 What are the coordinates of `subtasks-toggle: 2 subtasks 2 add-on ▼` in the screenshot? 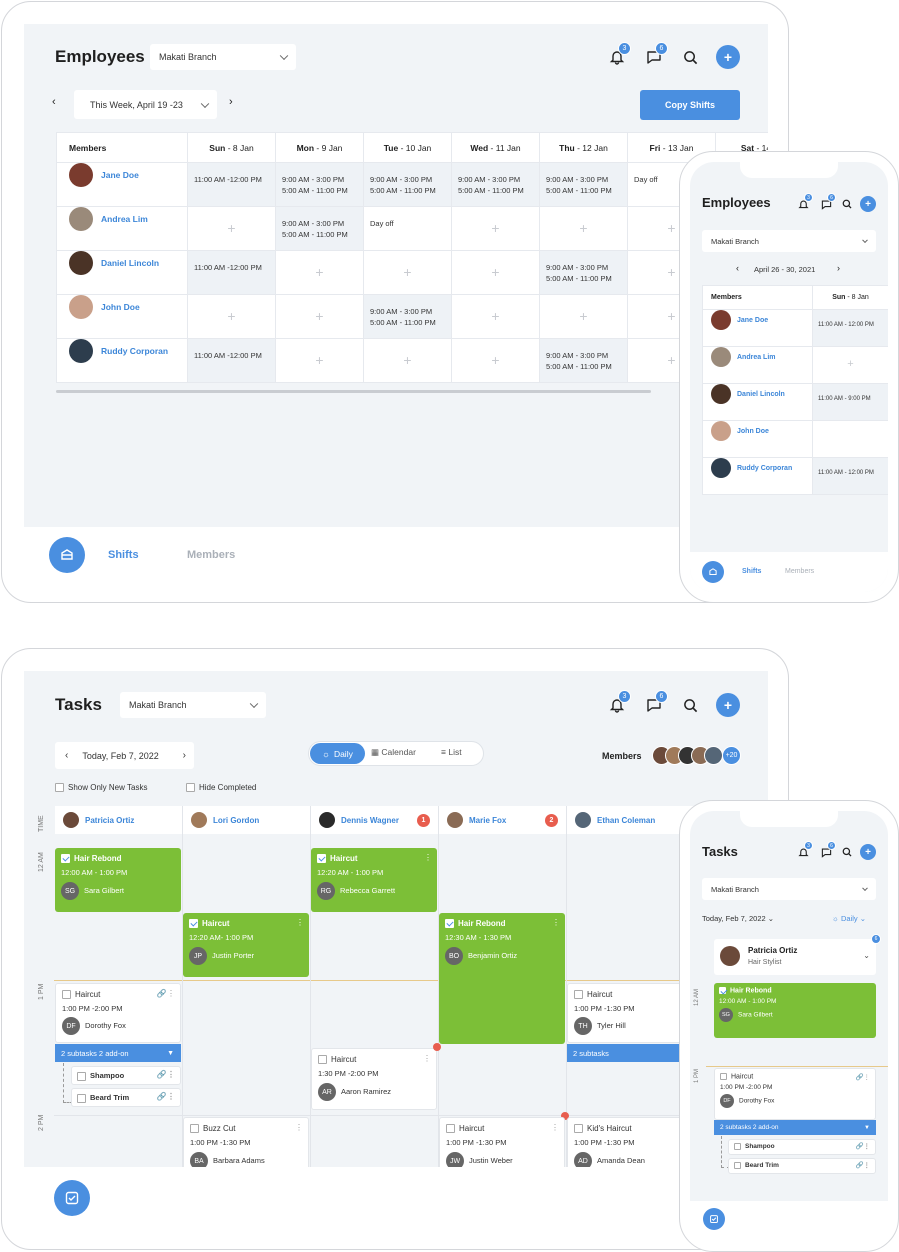 It's located at (795, 1127).